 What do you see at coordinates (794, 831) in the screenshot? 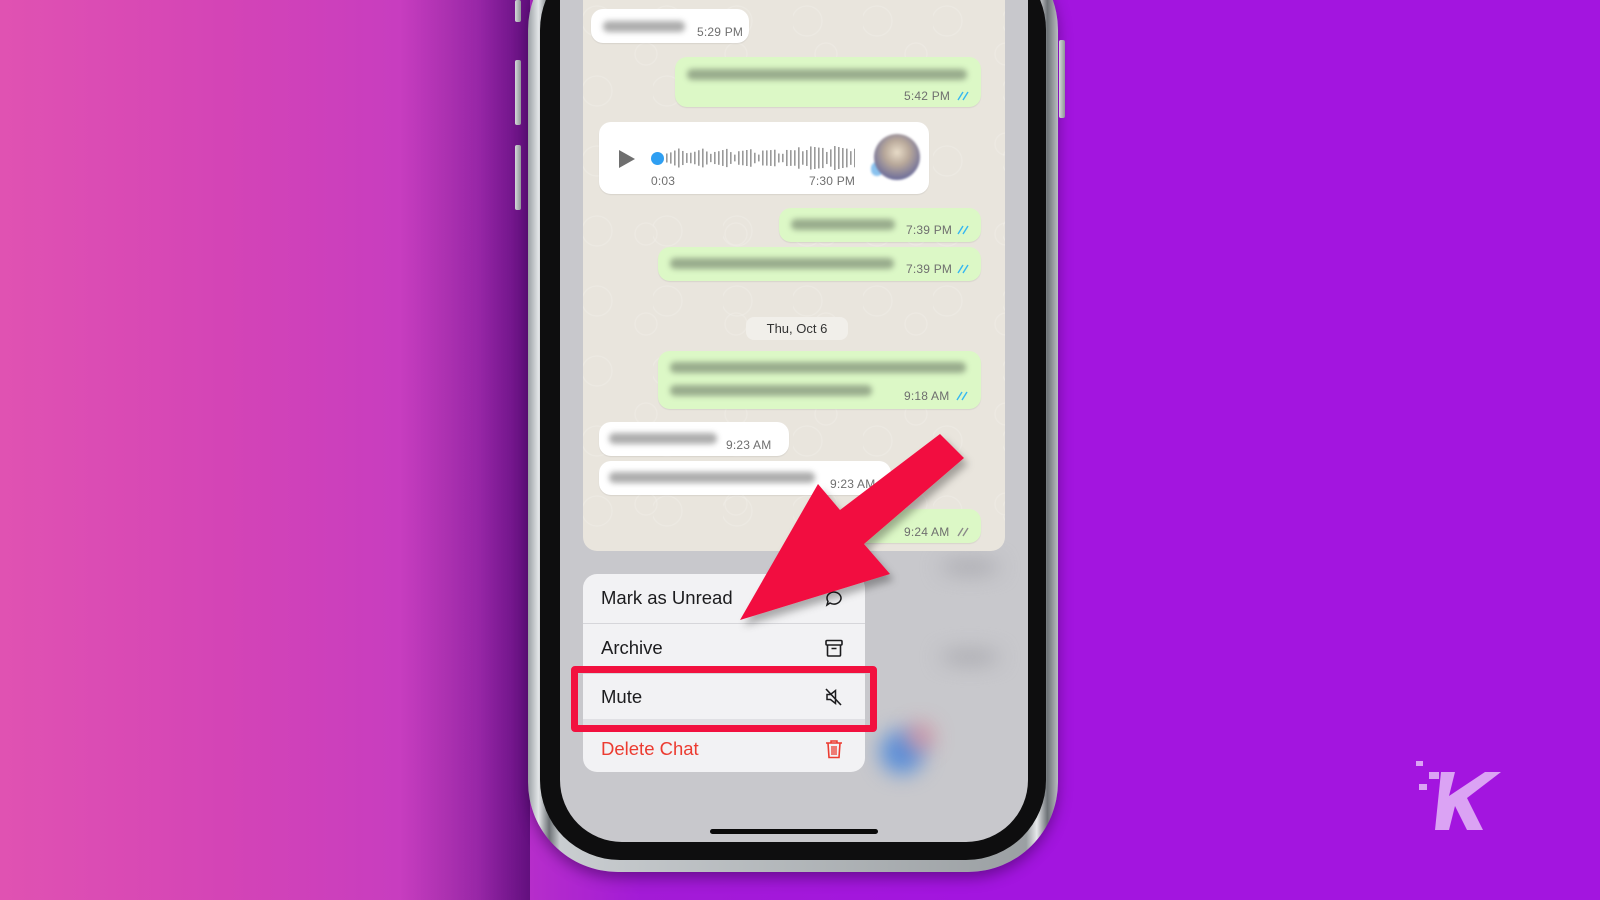
I see `home-indicator` at bounding box center [794, 831].